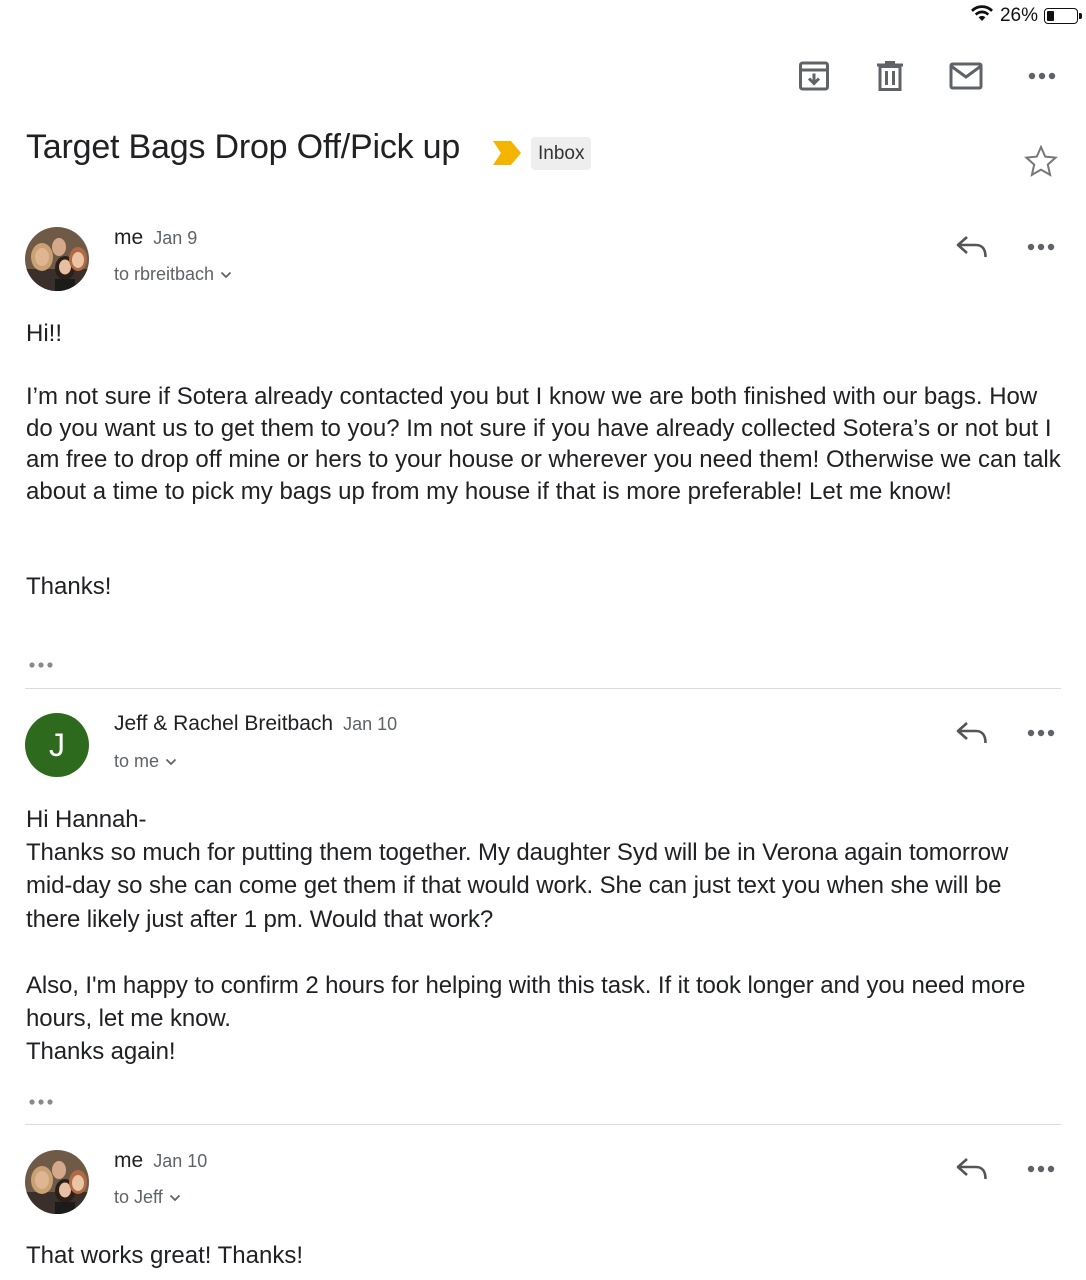  I want to click on message-header: me Jan 10, so click(160, 1161).